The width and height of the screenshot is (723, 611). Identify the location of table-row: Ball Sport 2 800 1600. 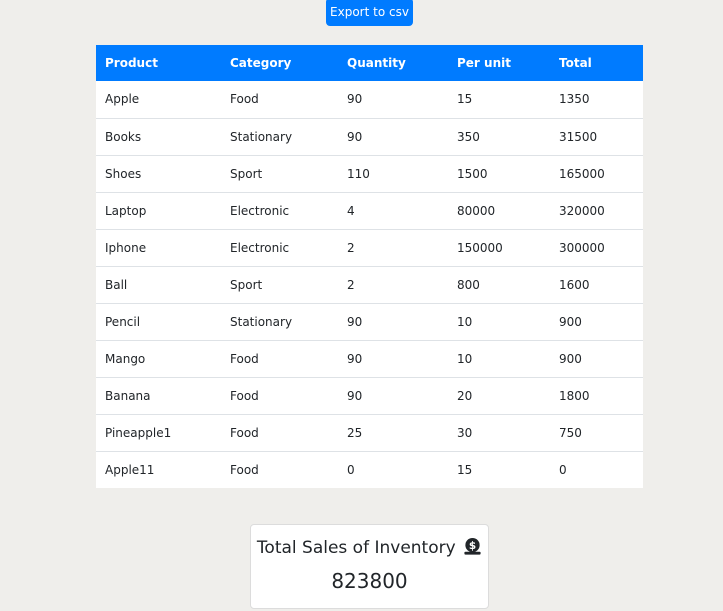
(369, 284).